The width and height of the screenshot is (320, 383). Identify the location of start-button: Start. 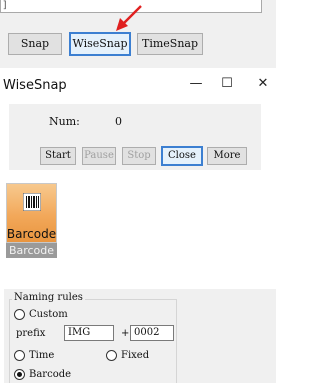
(58, 156).